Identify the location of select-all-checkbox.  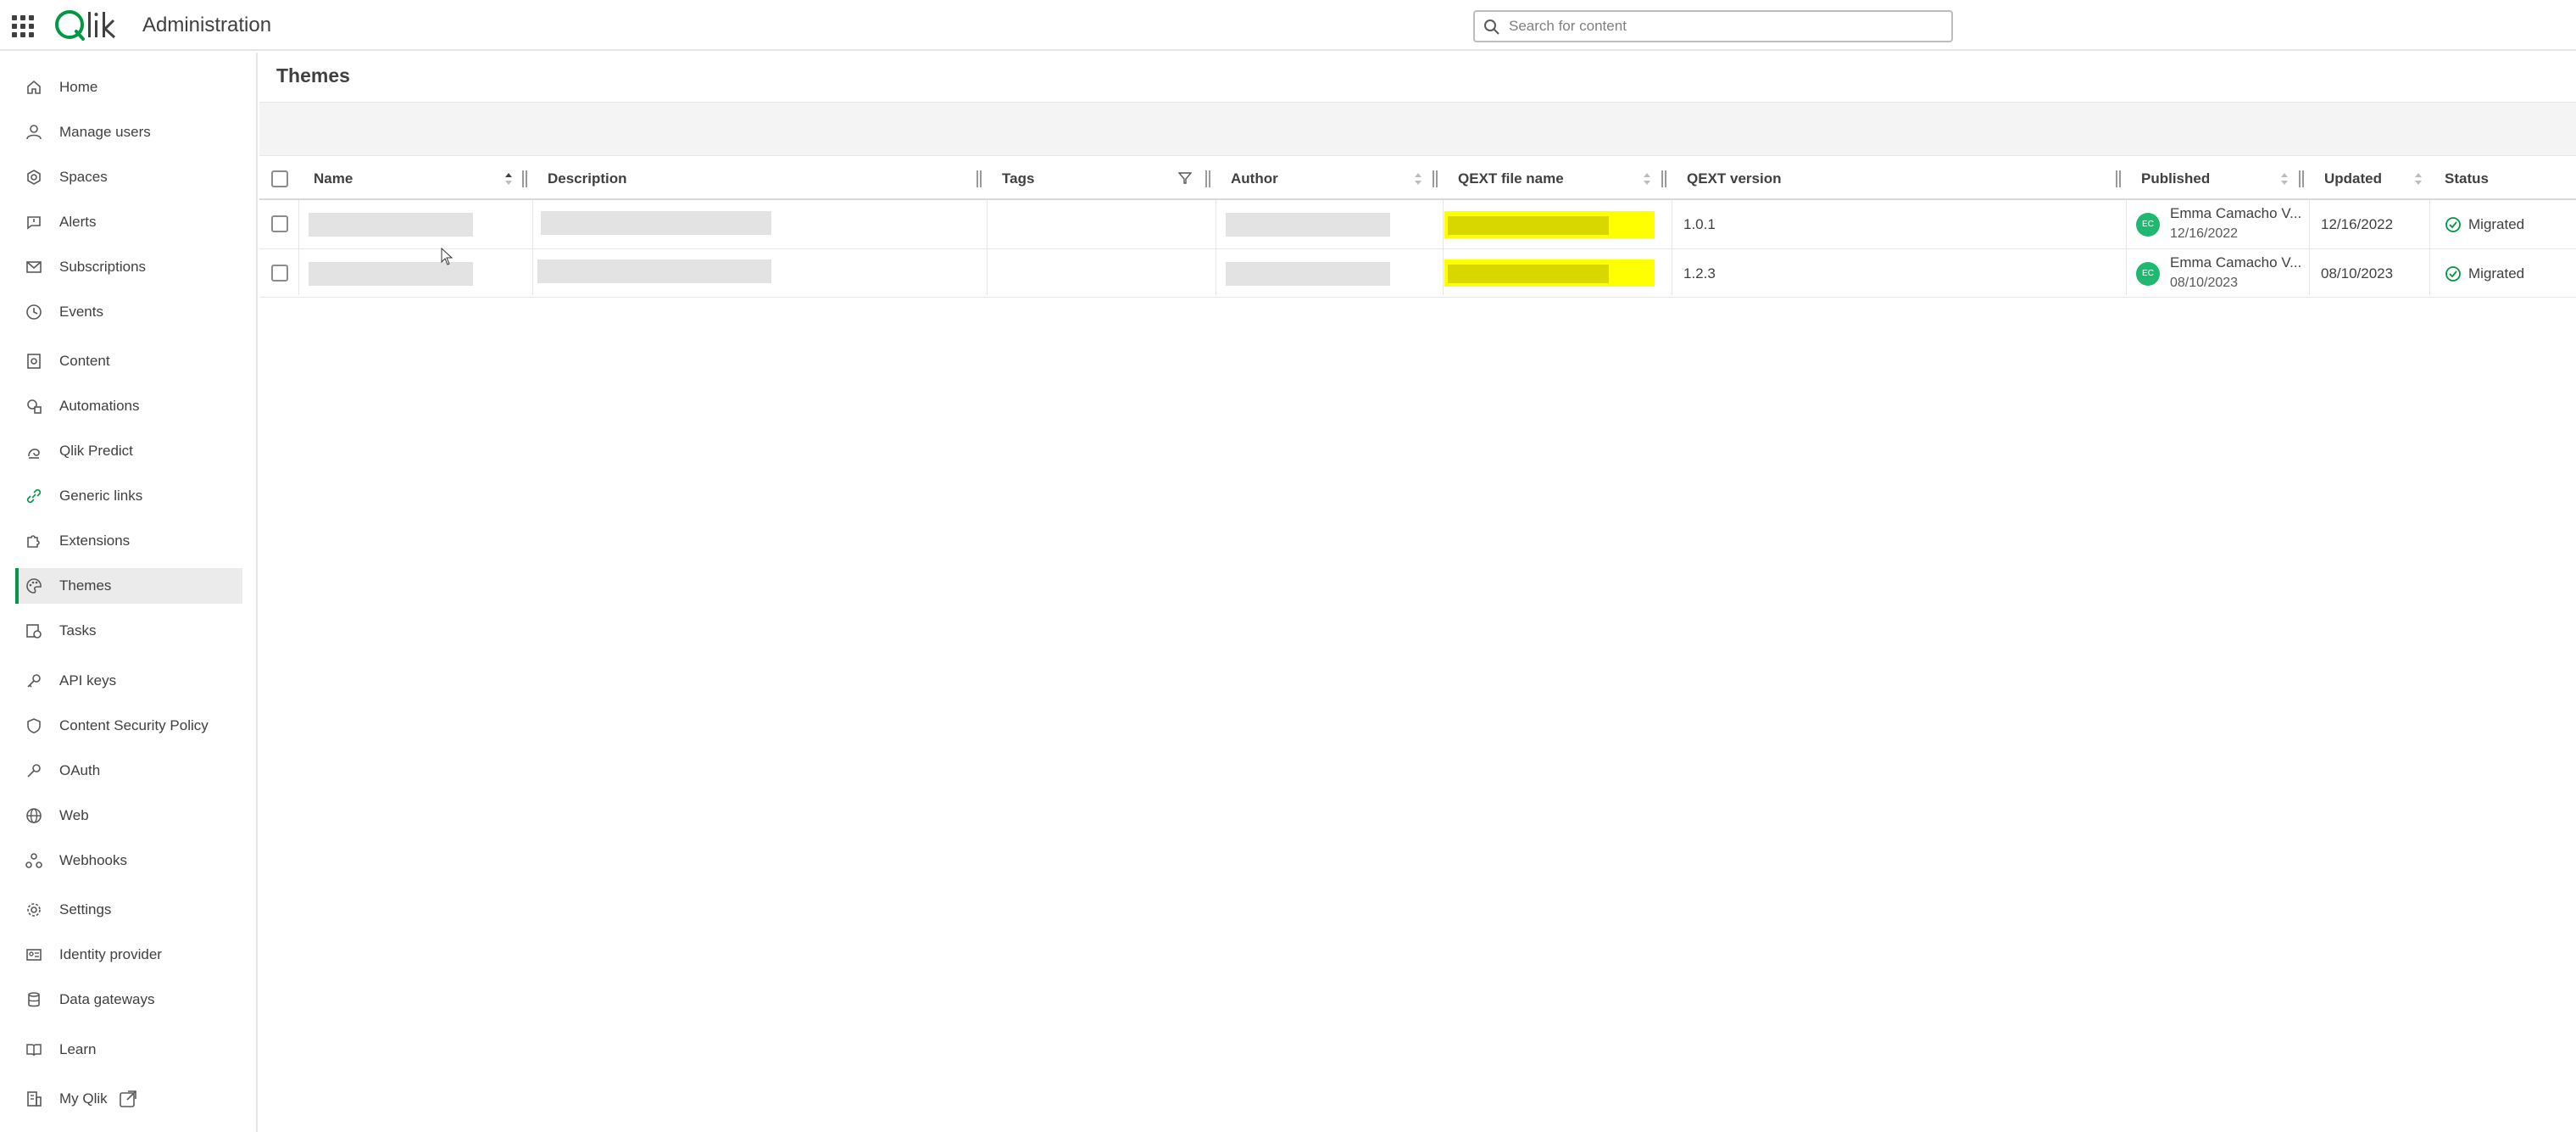
(279, 178).